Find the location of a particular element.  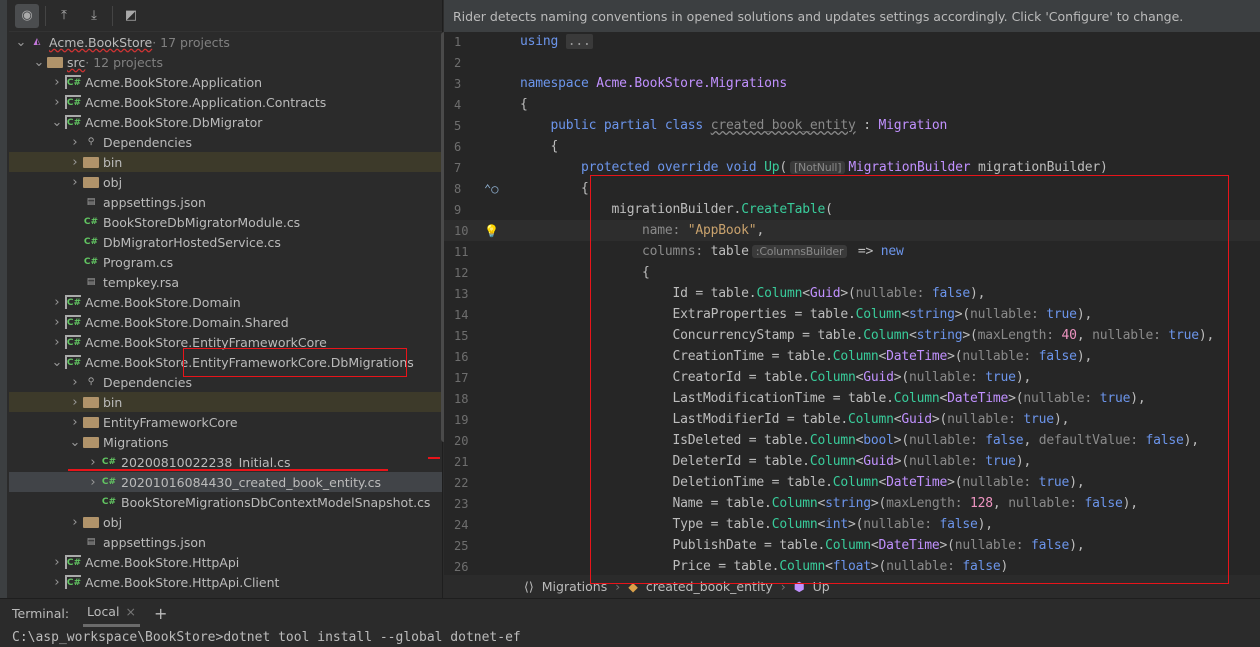

tree-item-label: EntityFrameworkCore is located at coordinates (170, 422).